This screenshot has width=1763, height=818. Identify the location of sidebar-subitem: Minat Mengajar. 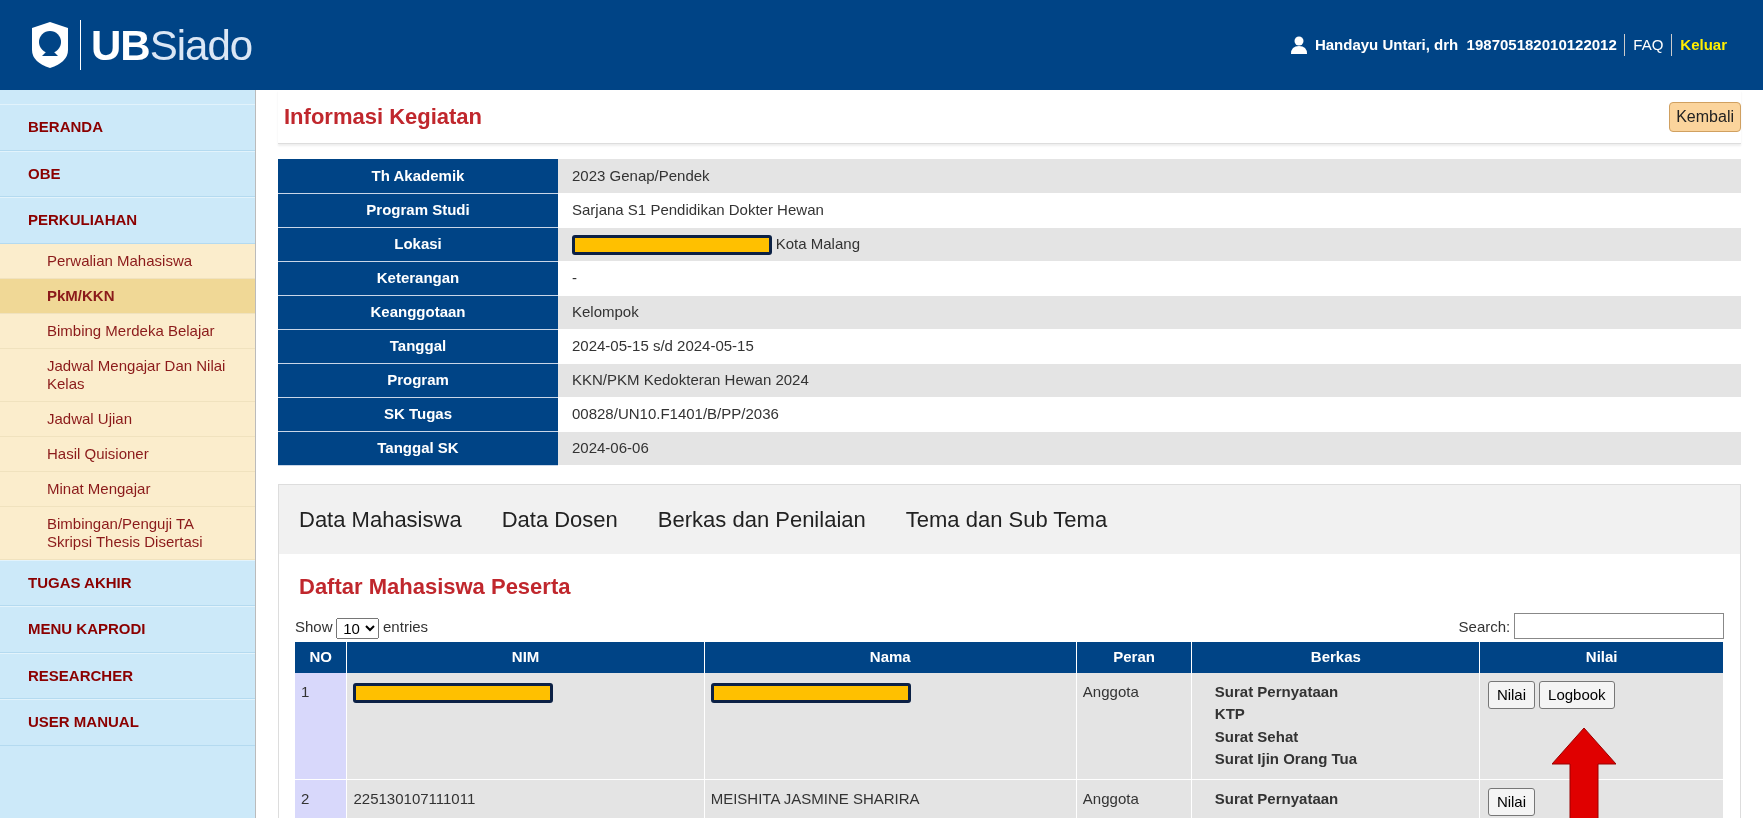
(127, 489).